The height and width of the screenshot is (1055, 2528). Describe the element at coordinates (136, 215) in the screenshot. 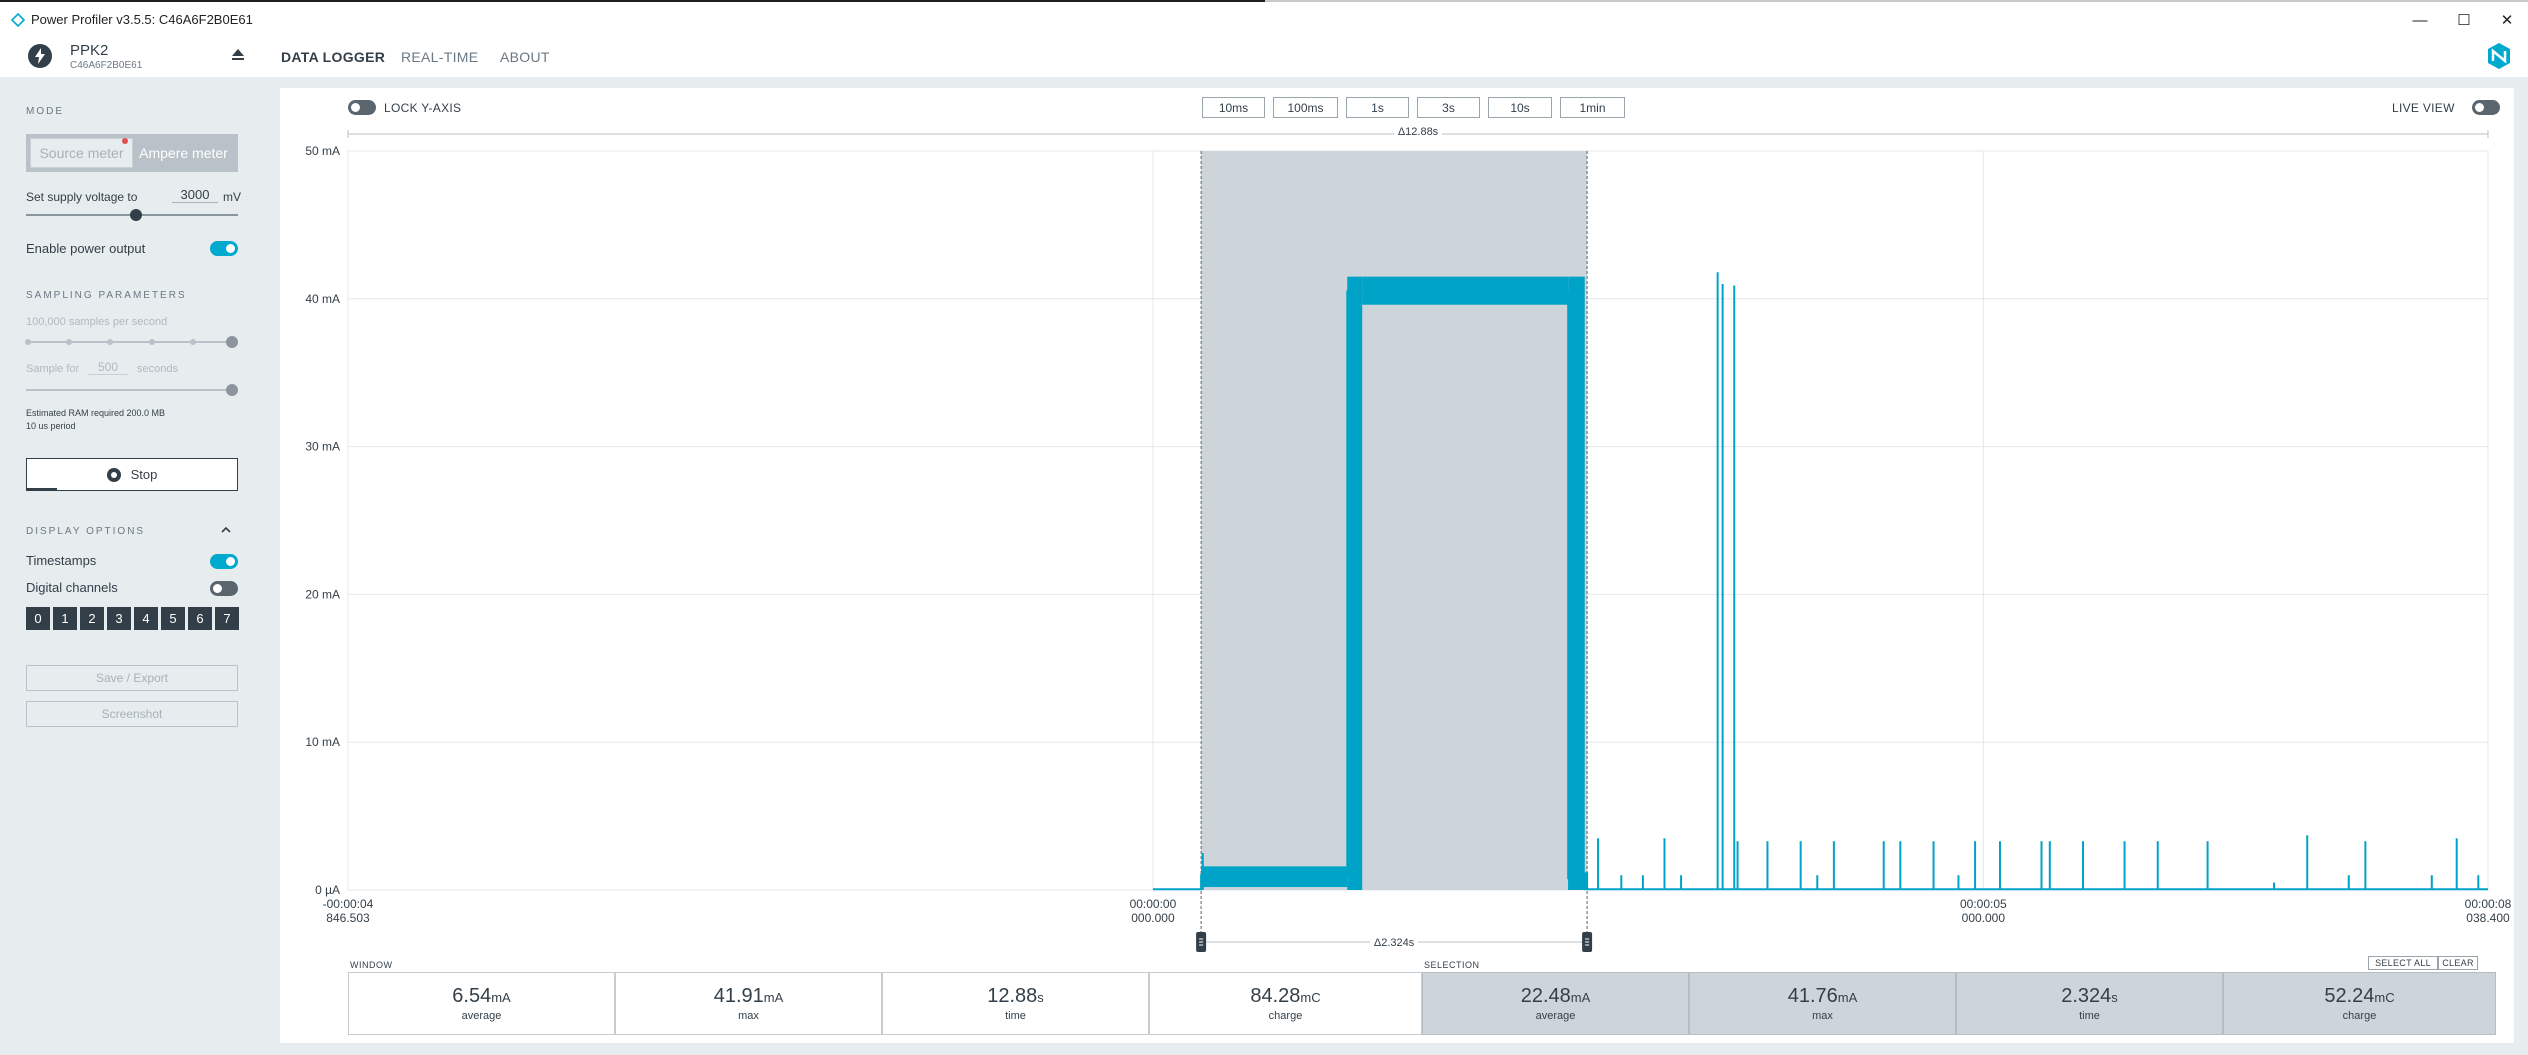

I see `supply-voltage-slider-handle` at that location.